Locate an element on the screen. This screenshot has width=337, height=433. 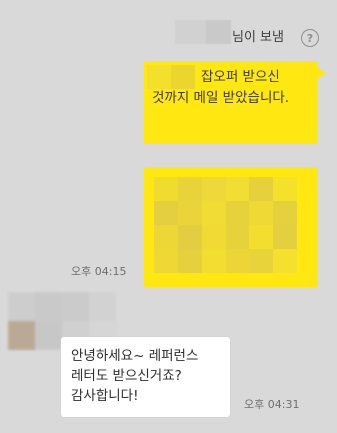
outgoing-image-bubble is located at coordinates (231, 227).